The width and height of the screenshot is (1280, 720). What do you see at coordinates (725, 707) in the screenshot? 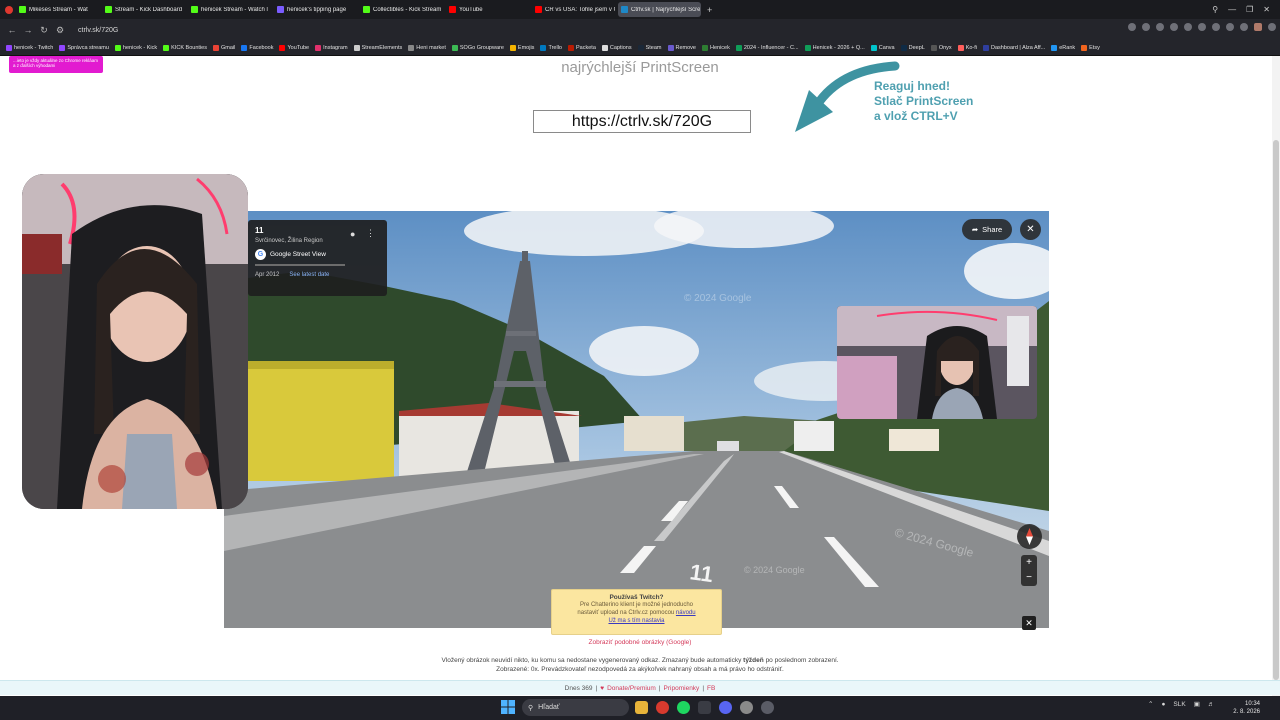
I see `discord-icon` at bounding box center [725, 707].